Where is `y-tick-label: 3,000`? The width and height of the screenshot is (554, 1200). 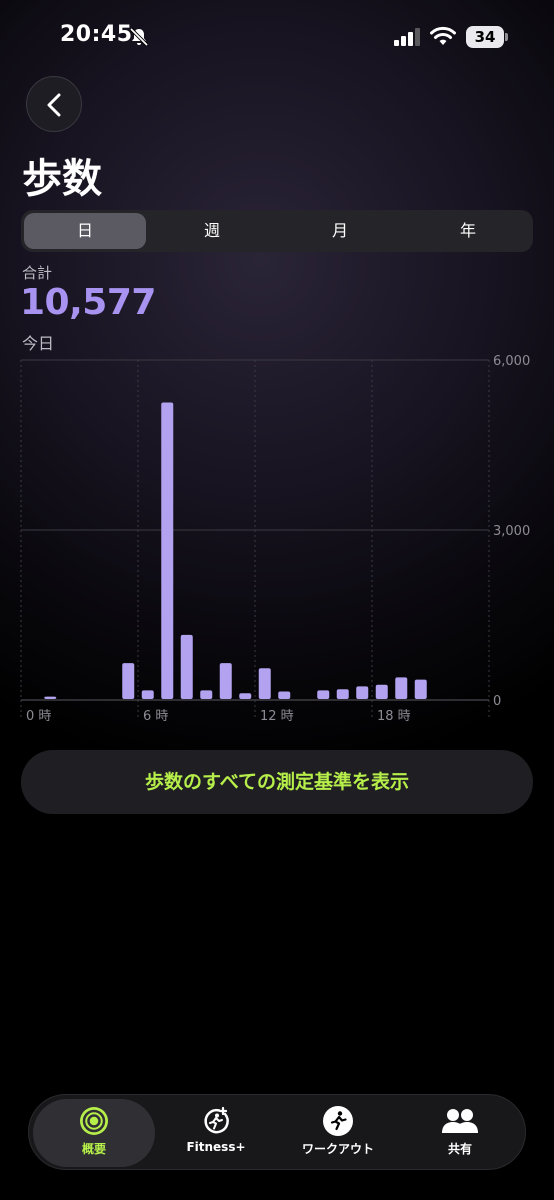
y-tick-label: 3,000 is located at coordinates (511, 531).